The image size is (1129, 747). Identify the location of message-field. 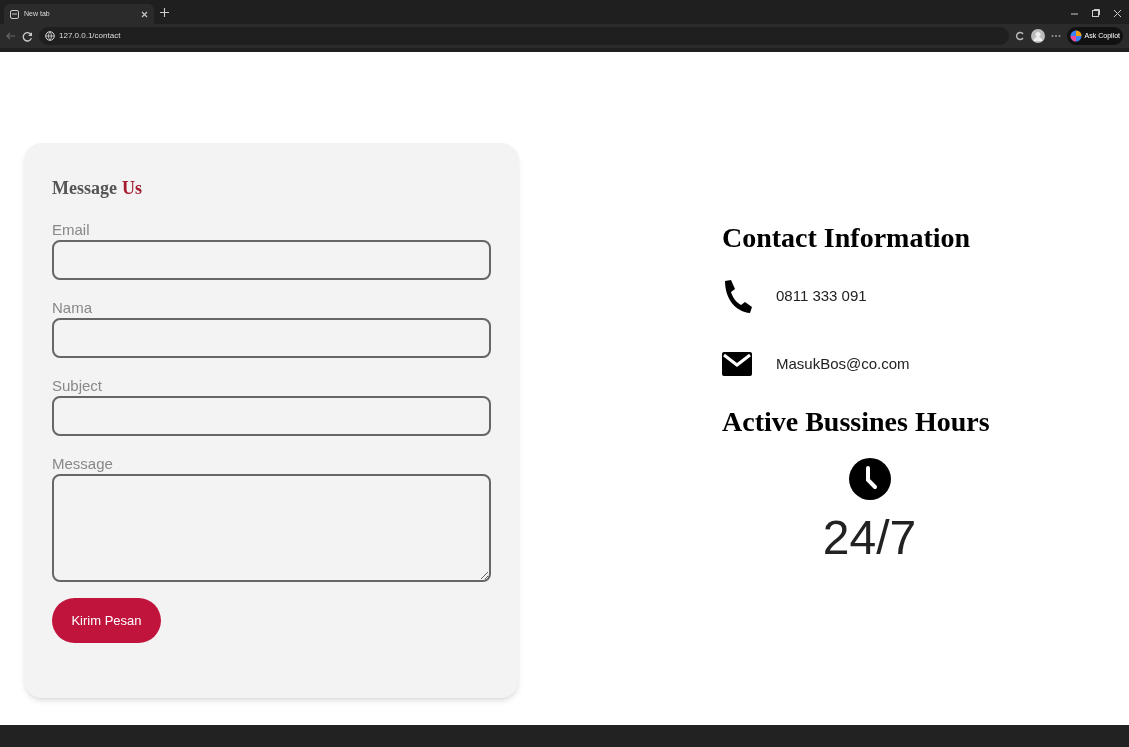
(271, 528).